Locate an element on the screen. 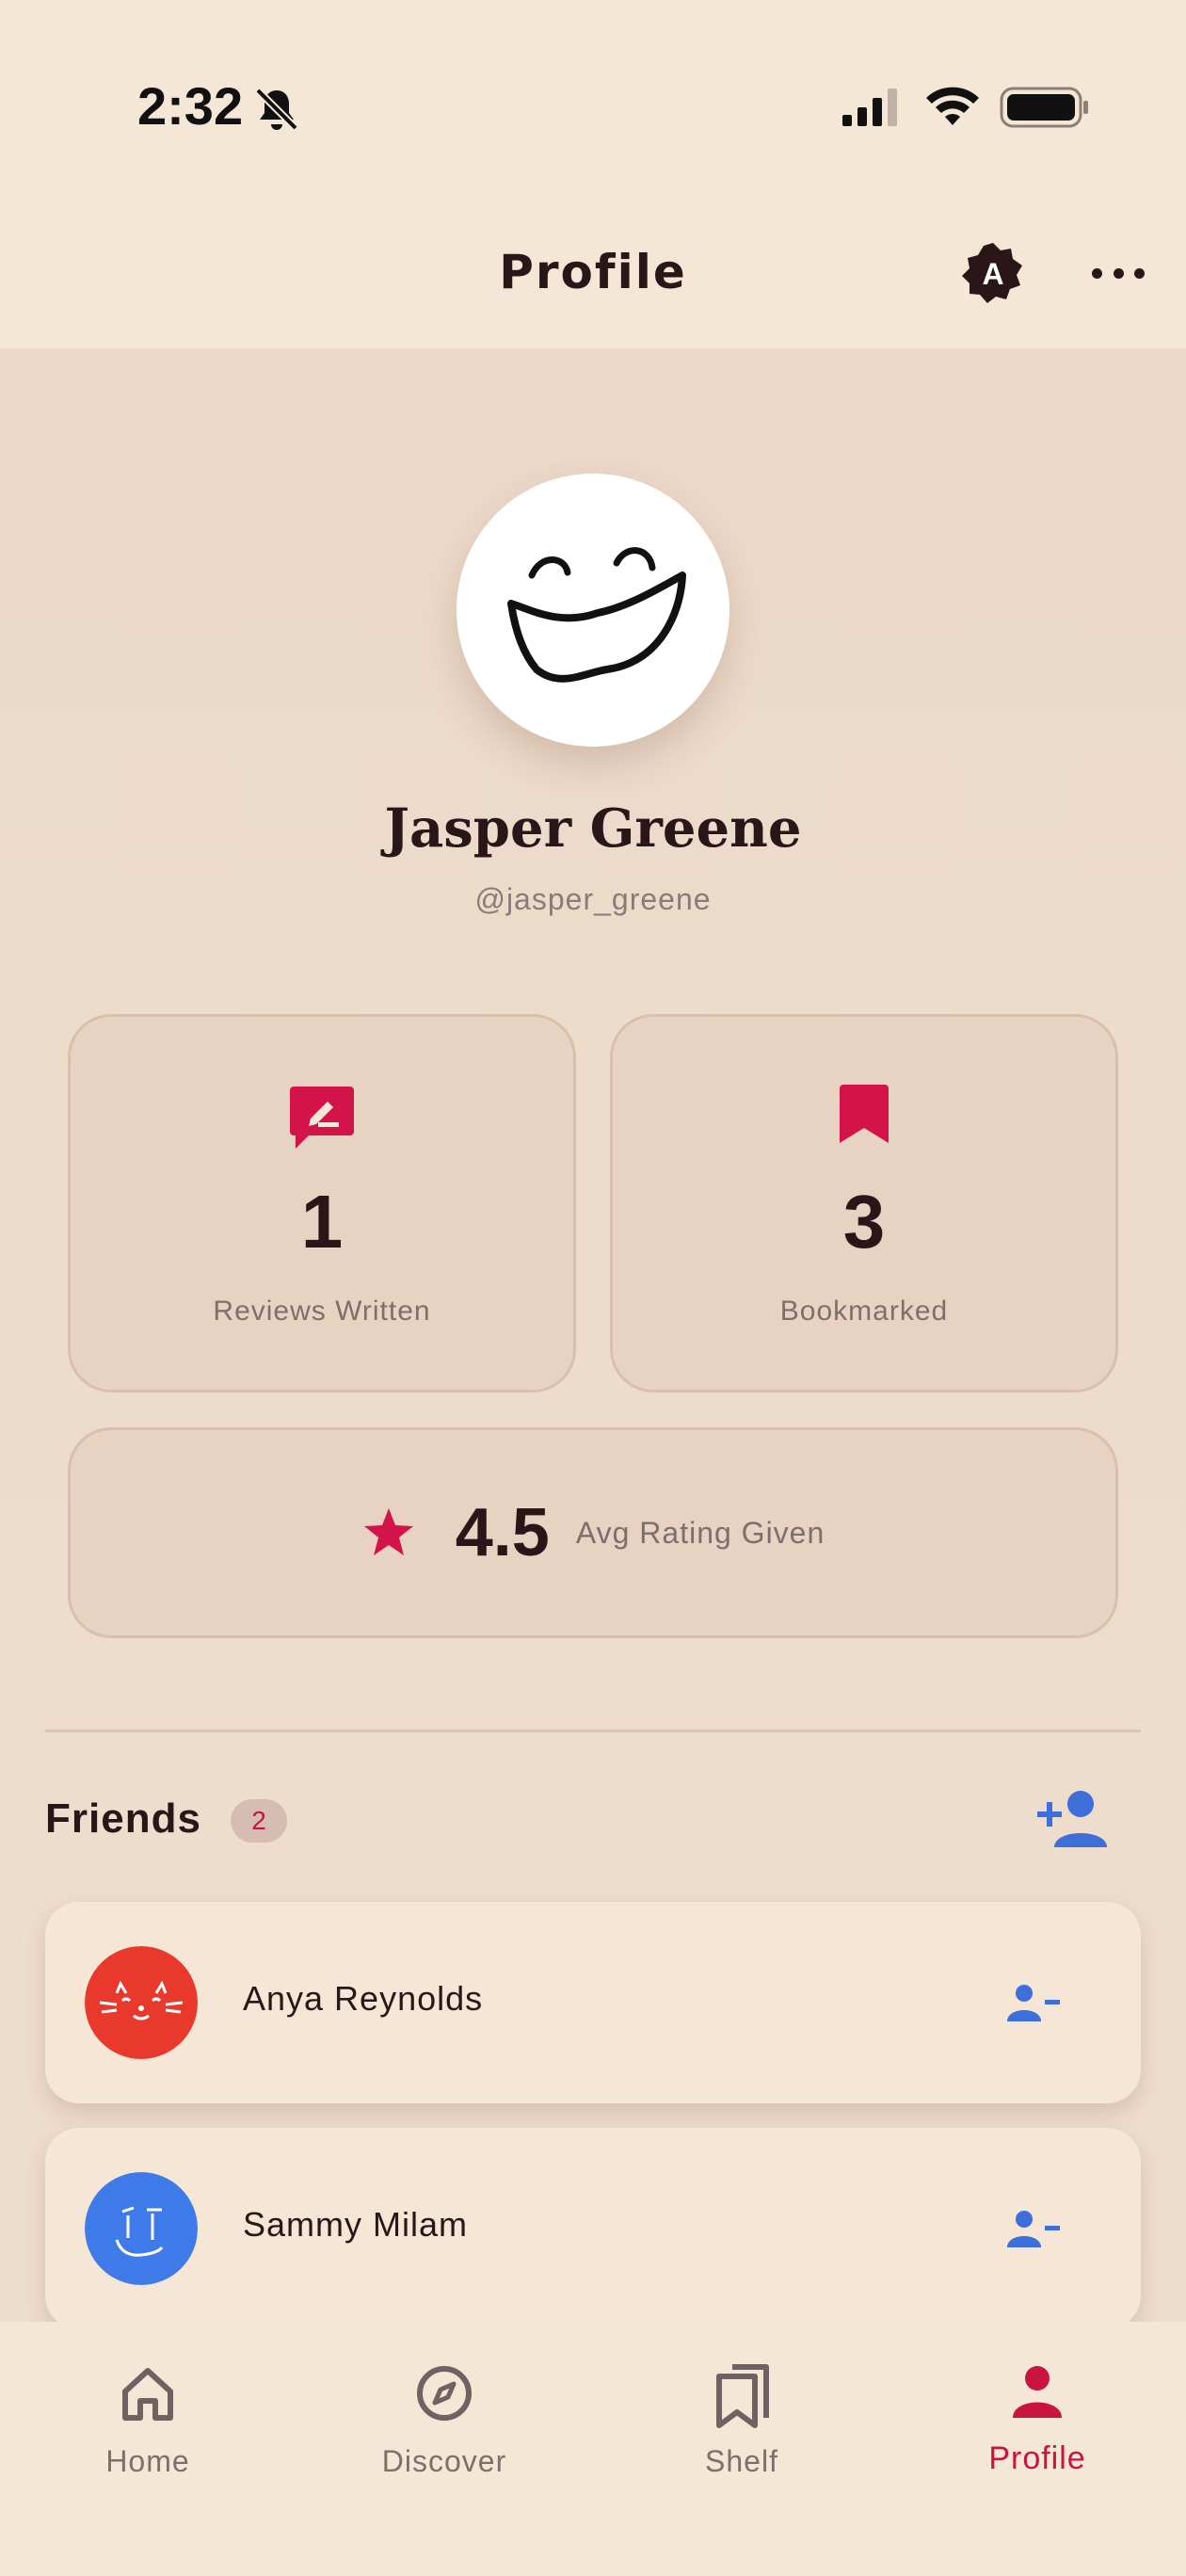 Image resolution: width=1186 pixels, height=2576 pixels. app-header: Profile A is located at coordinates (593, 282).